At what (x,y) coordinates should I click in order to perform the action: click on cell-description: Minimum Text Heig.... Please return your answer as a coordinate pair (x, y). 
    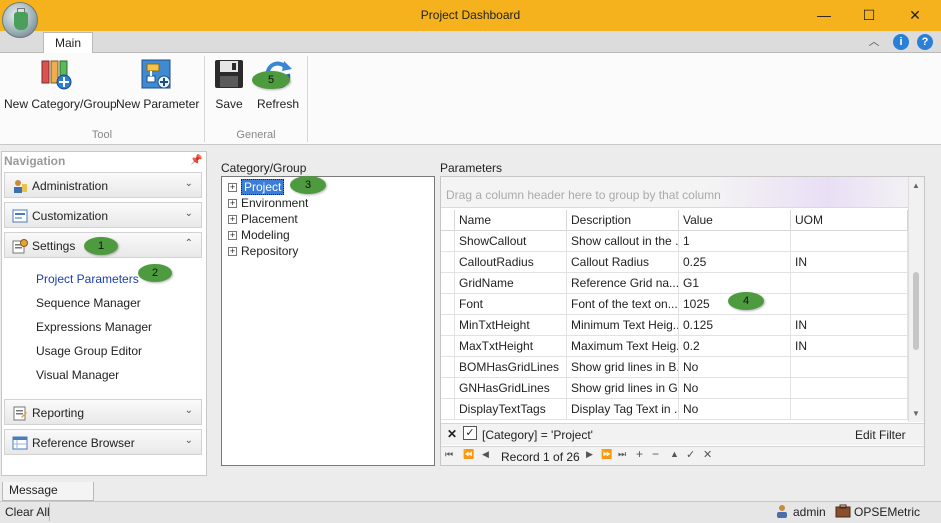
    Looking at the image, I should click on (623, 325).